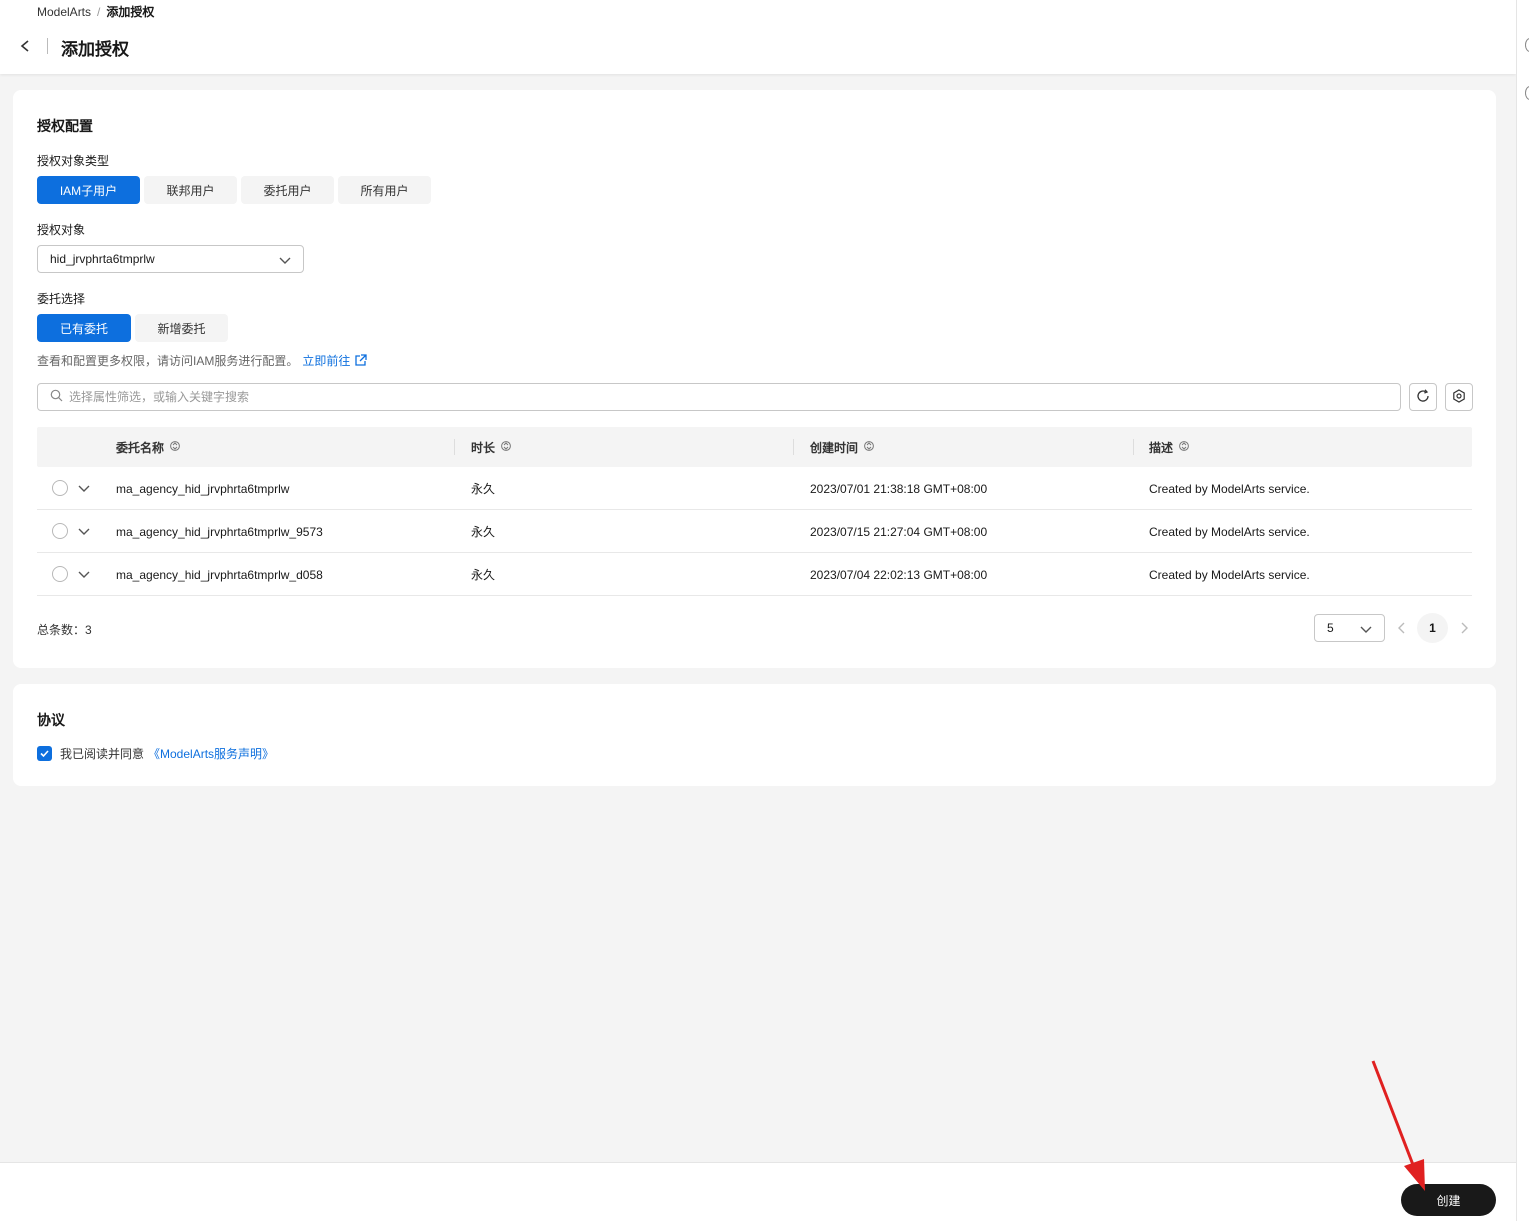  What do you see at coordinates (1464, 628) in the screenshot?
I see `chevron-right-icon` at bounding box center [1464, 628].